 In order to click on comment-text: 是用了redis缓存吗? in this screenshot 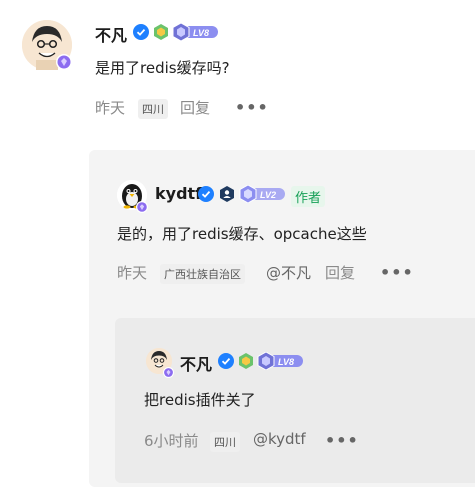, I will do `click(162, 68)`.